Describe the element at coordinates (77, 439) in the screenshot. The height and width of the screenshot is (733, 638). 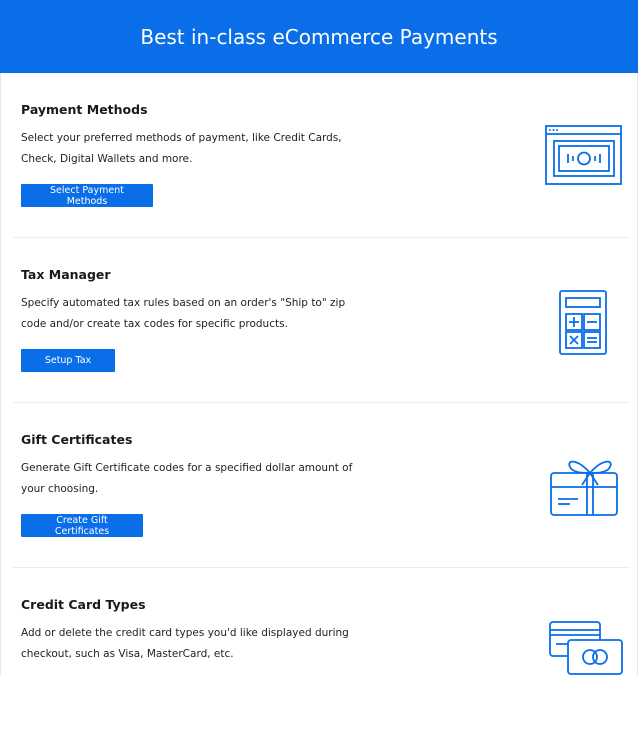
I see `section-title: Gift Certificates` at that location.